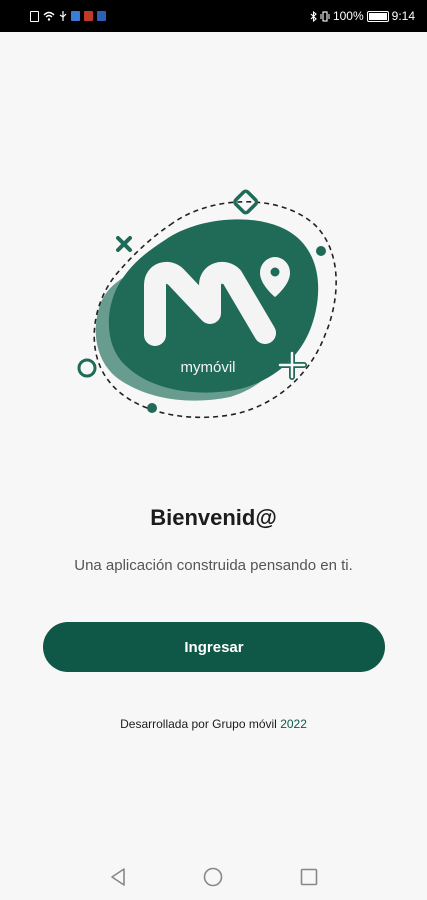  I want to click on footer-year: 2022, so click(293, 724).